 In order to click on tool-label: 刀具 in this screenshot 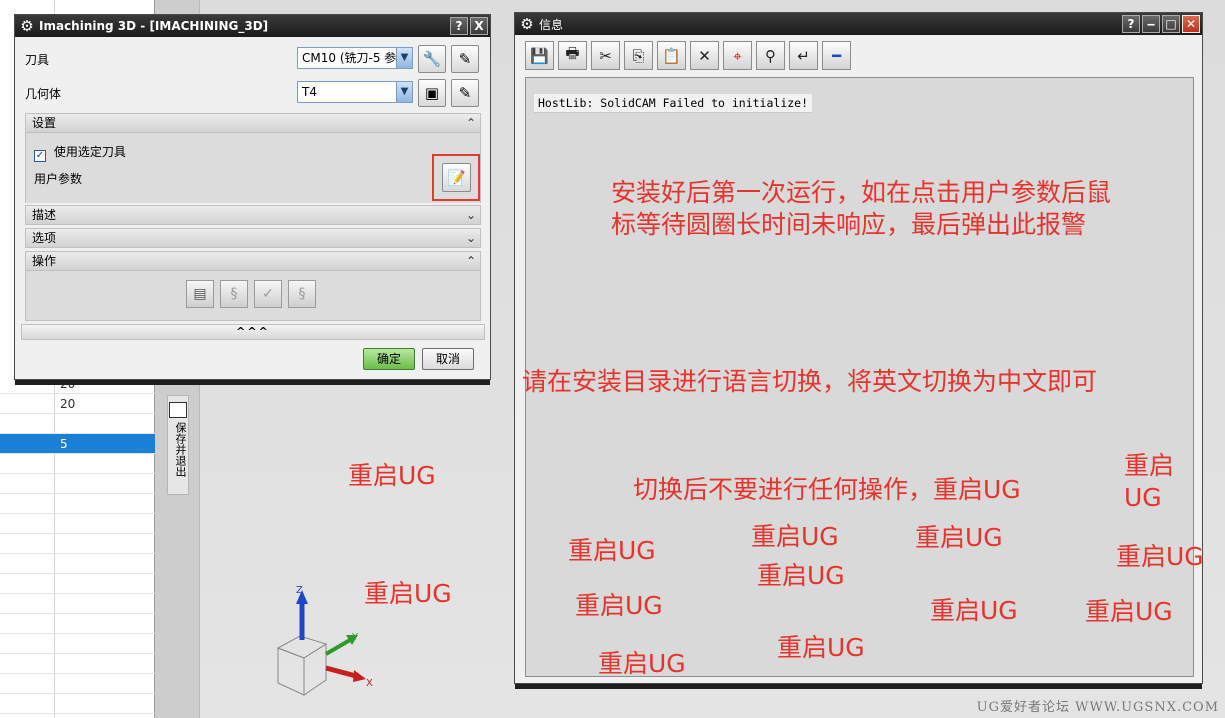, I will do `click(37, 60)`.